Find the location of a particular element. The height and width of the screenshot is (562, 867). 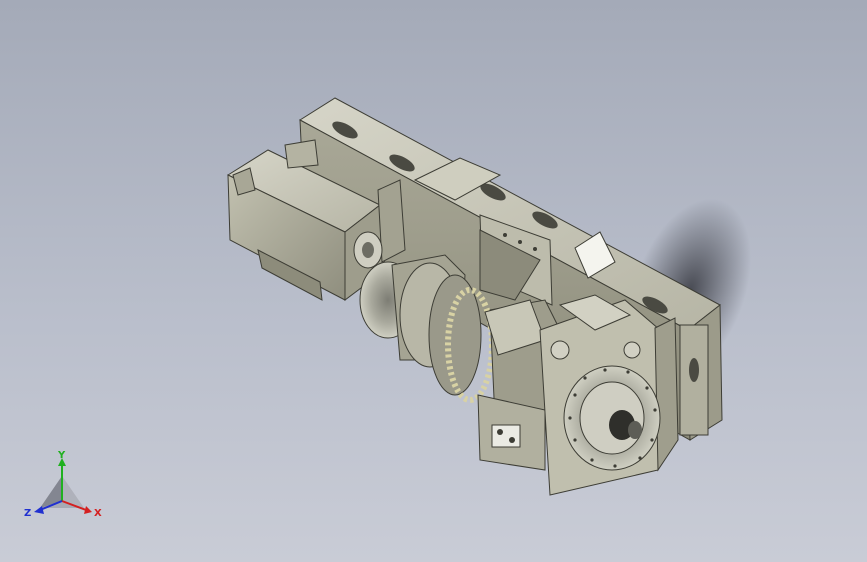

x-axis-label: X is located at coordinates (98, 513).